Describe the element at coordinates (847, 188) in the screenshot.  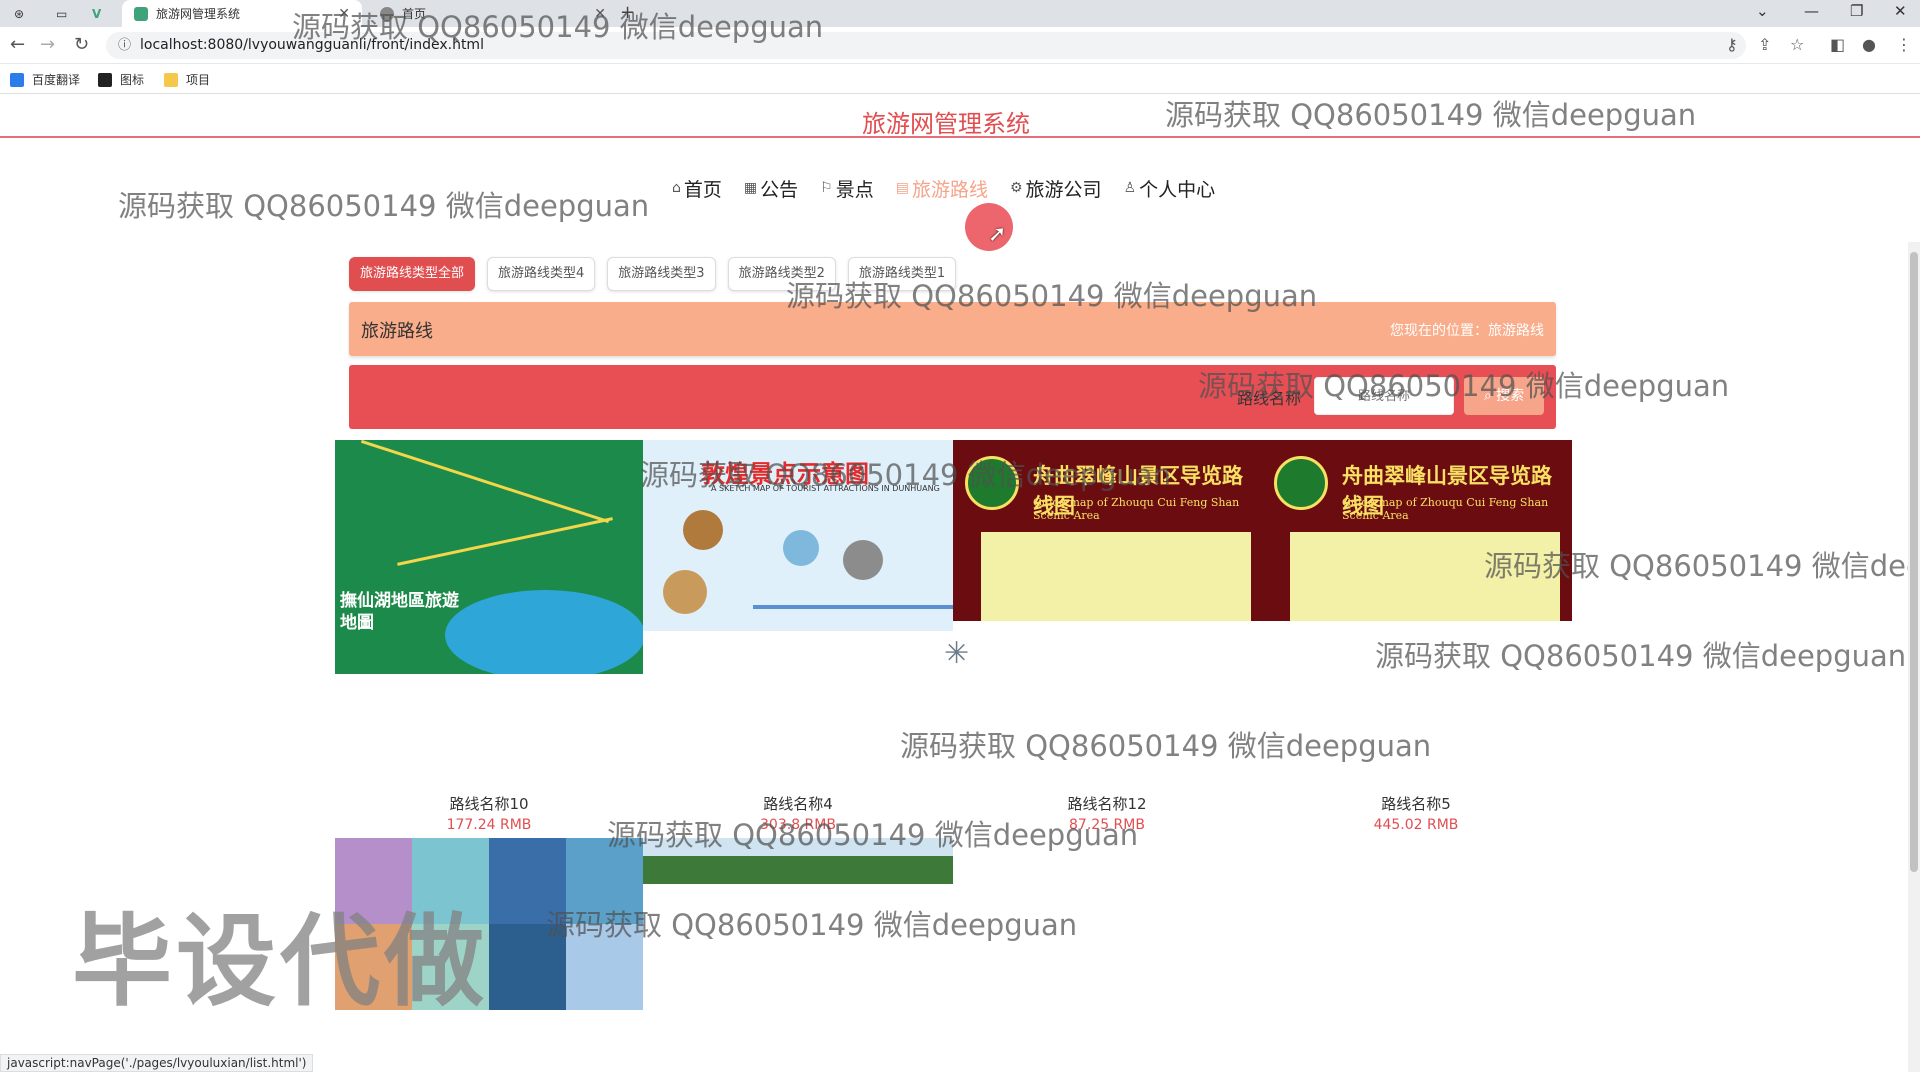
I see `nav-item-attractions: ⚐ 景点` at that location.